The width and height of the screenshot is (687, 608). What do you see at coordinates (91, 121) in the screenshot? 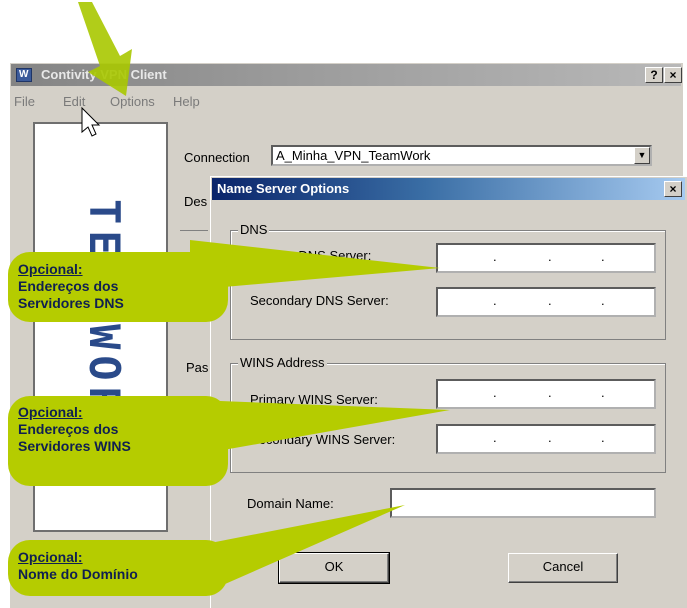
I see `mouse-cursor-icon` at bounding box center [91, 121].